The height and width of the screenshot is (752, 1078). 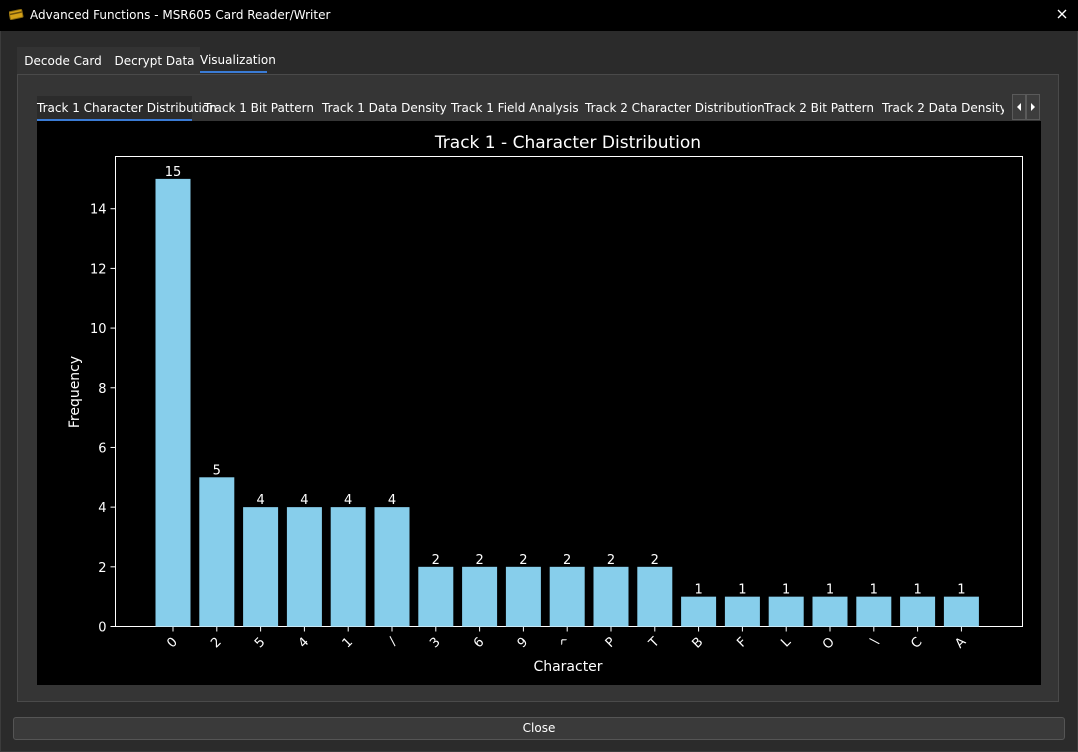 What do you see at coordinates (102, 448) in the screenshot?
I see `y-tick-label: 6` at bounding box center [102, 448].